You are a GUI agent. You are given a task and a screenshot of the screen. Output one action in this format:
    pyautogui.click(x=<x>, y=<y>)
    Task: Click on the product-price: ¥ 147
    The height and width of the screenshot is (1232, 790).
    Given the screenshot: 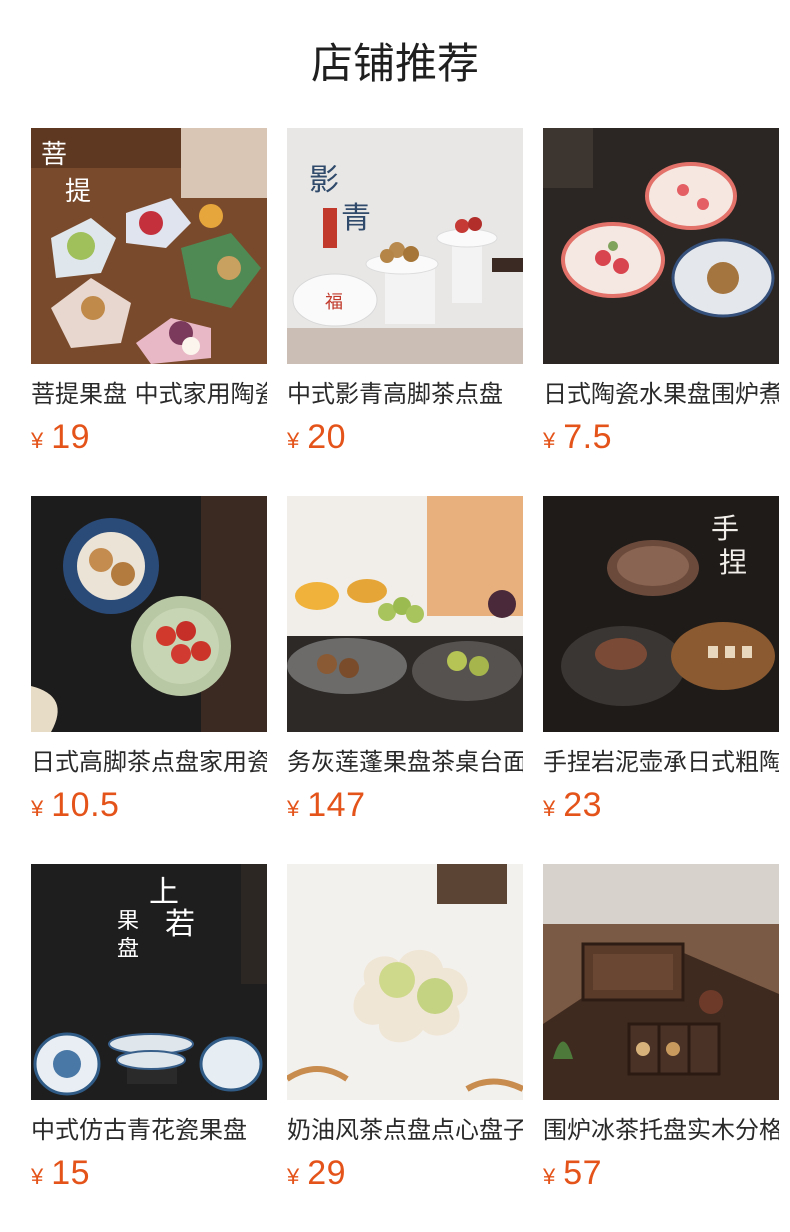 What is the action you would take?
    pyautogui.click(x=405, y=806)
    